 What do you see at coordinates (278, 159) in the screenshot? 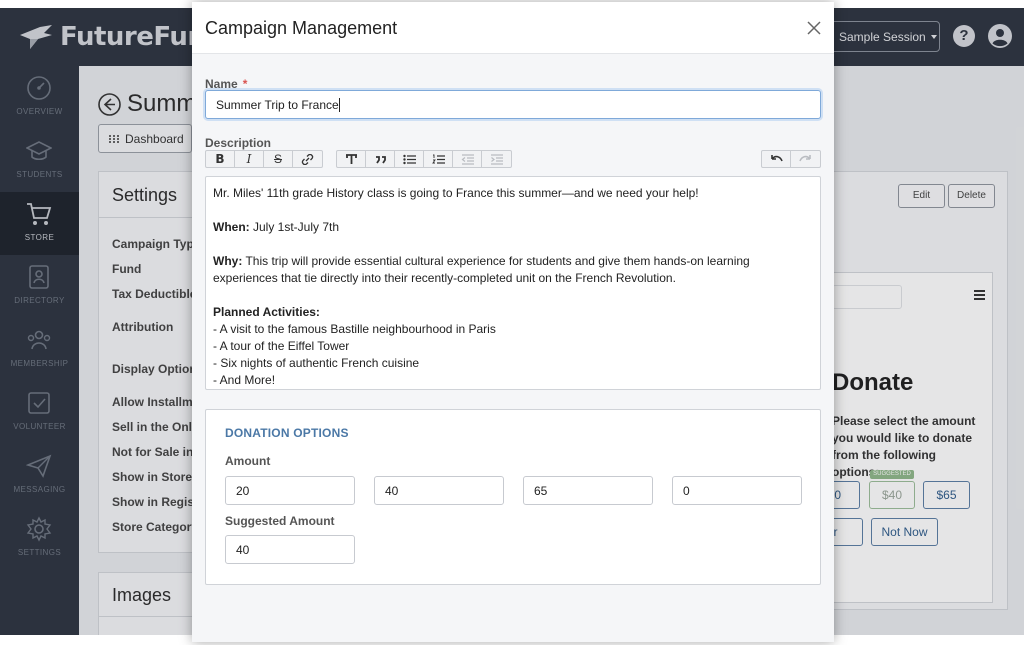
I see `strikethrough-button: S` at bounding box center [278, 159].